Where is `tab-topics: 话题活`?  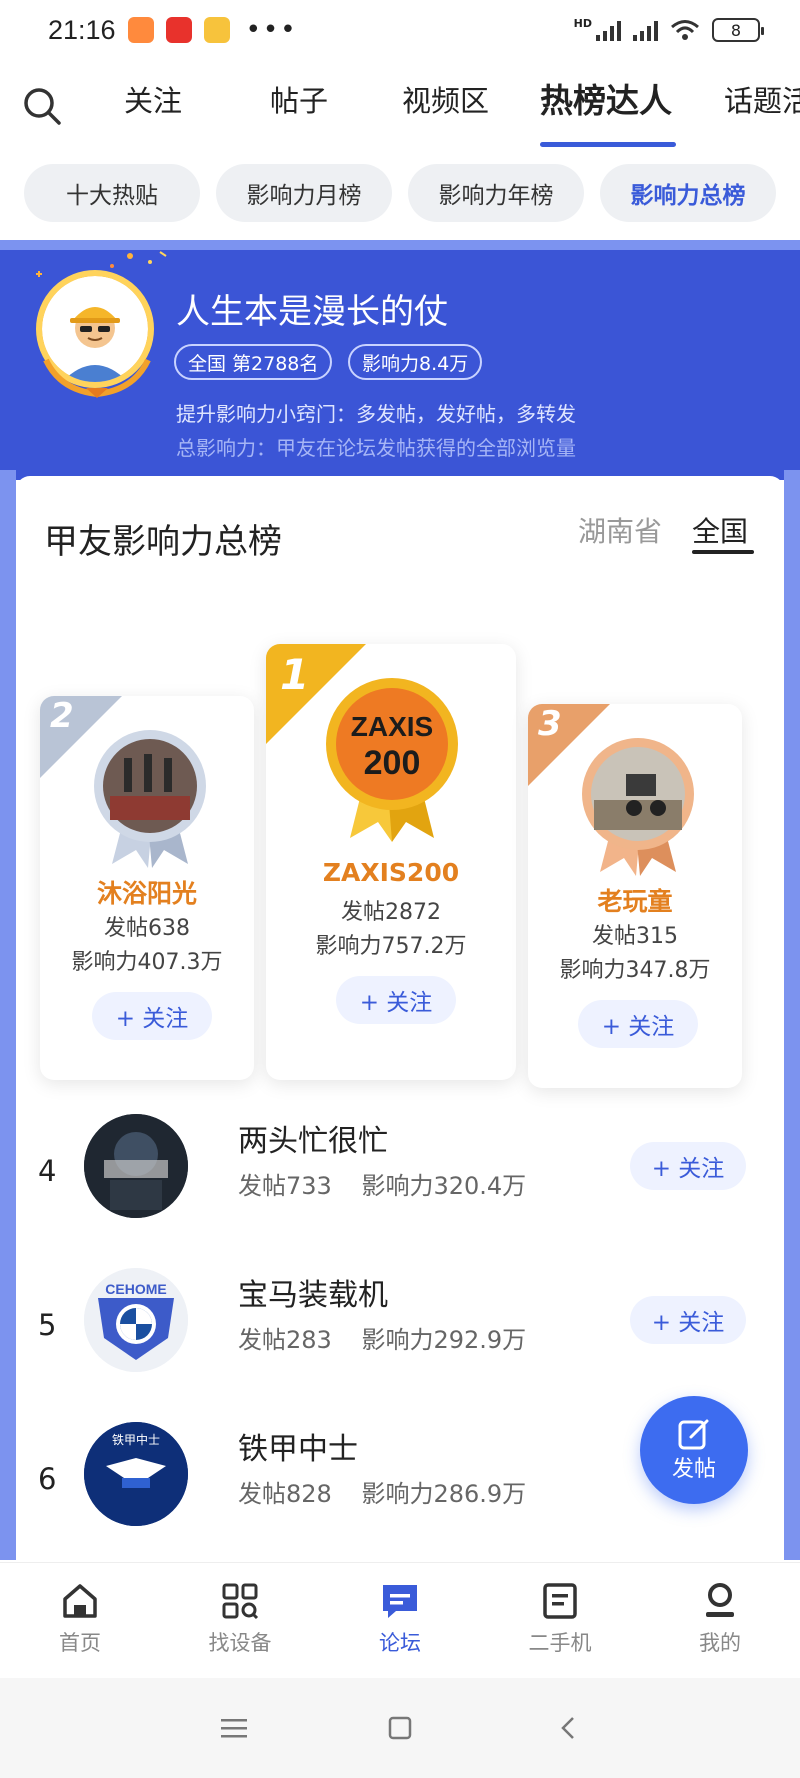 tab-topics: 话题活 is located at coordinates (762, 99).